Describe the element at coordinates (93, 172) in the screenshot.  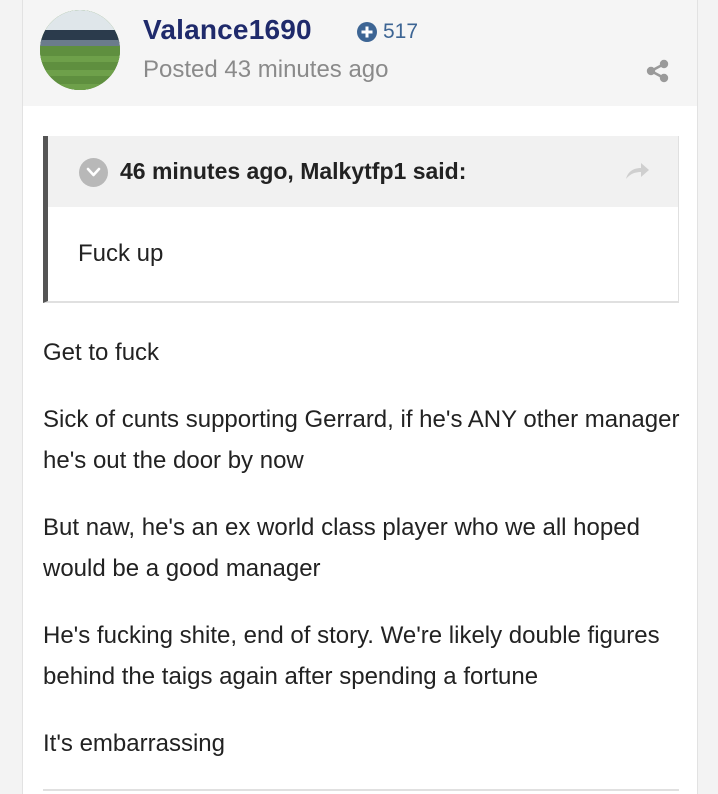
I see `chevron-down-icon` at that location.